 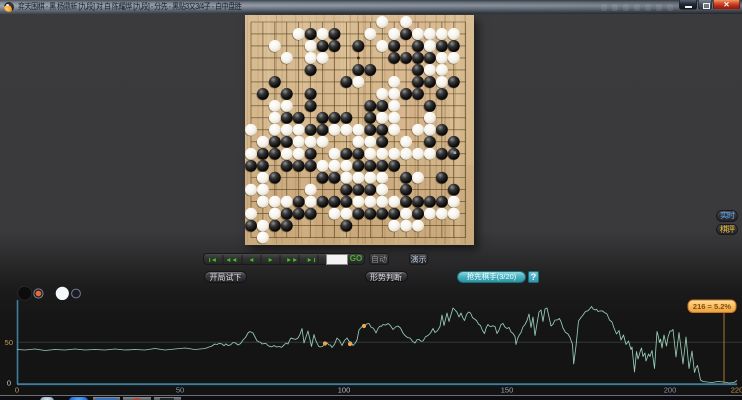 What do you see at coordinates (344, 390) in the screenshot?
I see `svg-text: 100` at bounding box center [344, 390].